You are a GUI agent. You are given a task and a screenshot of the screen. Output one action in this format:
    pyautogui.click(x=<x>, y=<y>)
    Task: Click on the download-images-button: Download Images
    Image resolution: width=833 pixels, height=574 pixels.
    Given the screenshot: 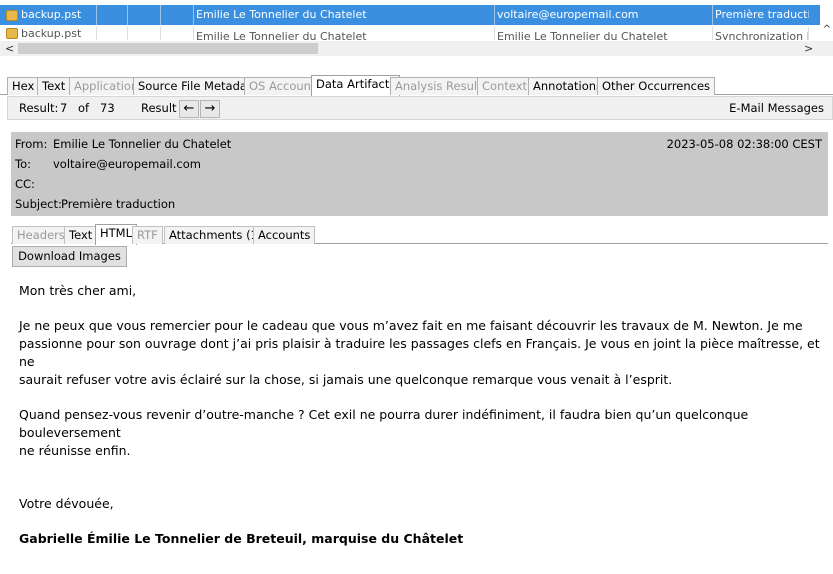 What is the action you would take?
    pyautogui.click(x=69, y=256)
    